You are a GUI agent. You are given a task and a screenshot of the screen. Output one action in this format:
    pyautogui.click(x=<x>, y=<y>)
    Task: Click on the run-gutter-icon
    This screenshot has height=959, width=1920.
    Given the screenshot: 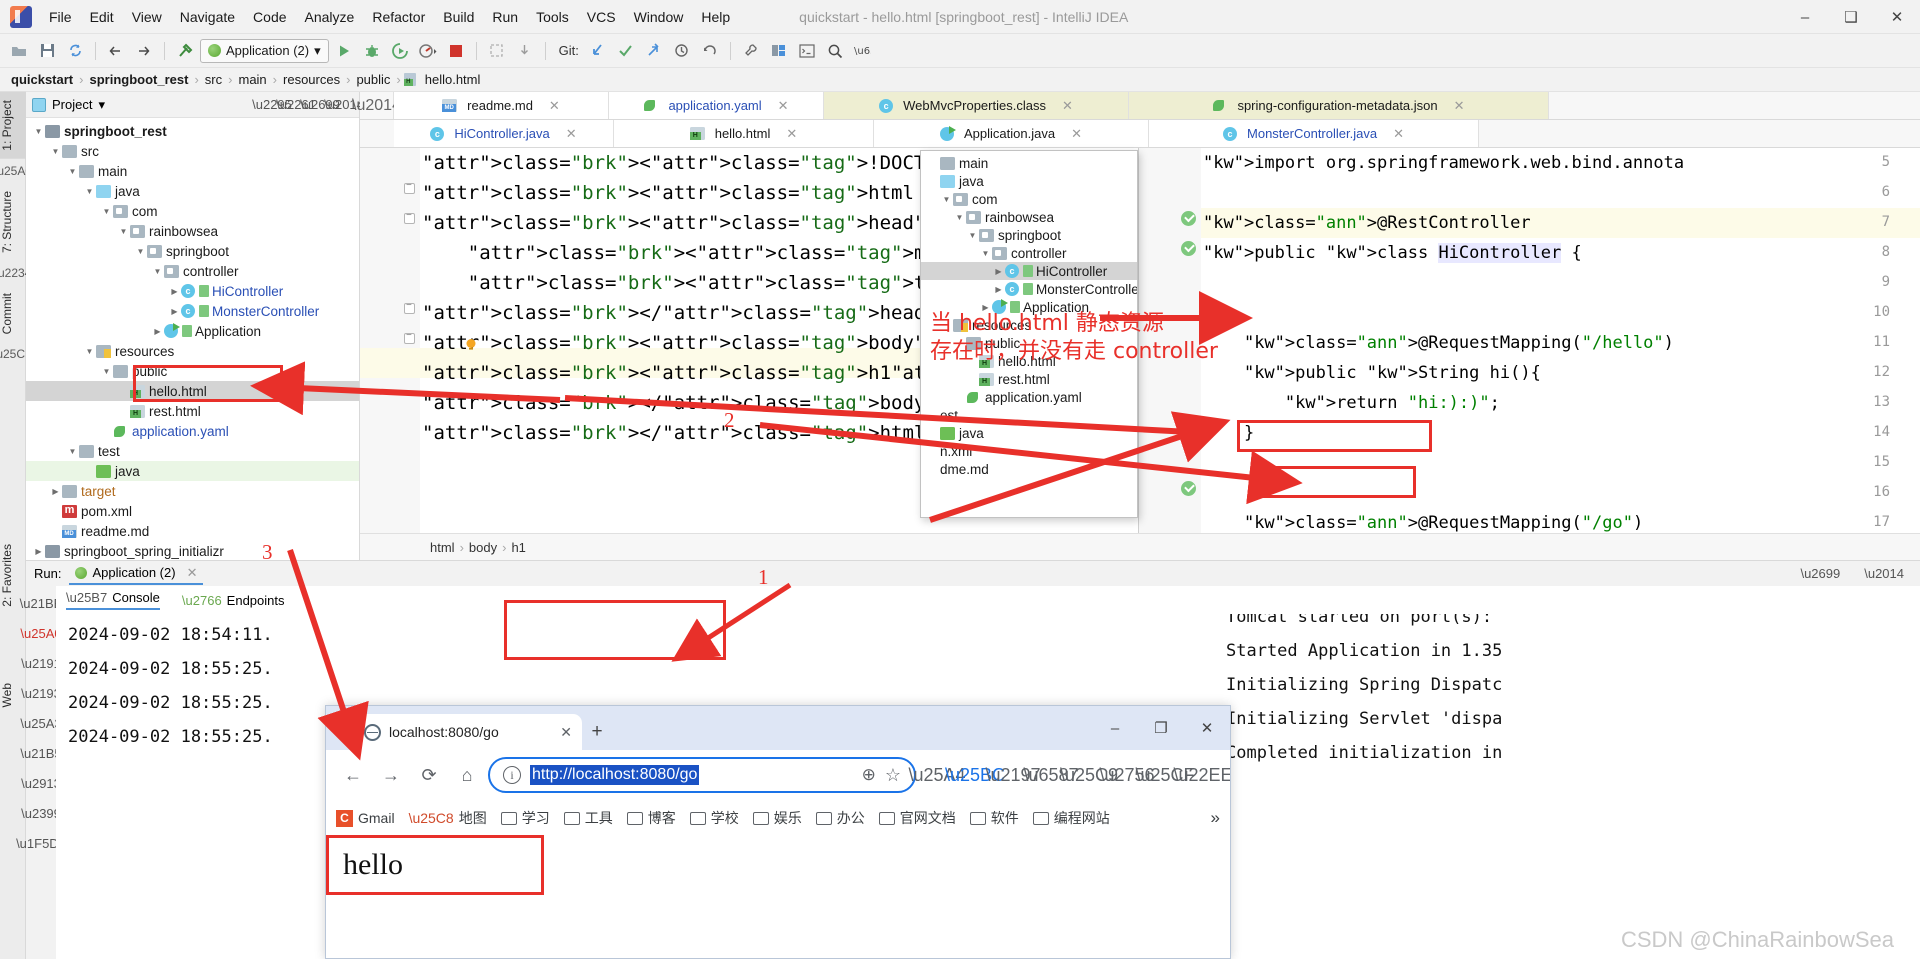 What is the action you would take?
    pyautogui.click(x=1188, y=218)
    